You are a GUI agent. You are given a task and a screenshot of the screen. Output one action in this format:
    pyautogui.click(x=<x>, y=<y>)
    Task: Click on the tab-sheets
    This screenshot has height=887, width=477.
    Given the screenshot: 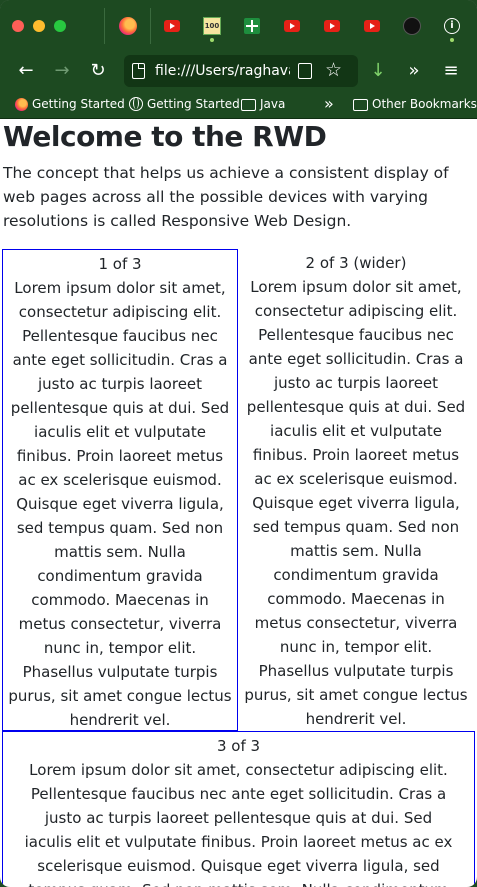 What is the action you would take?
    pyautogui.click(x=252, y=26)
    